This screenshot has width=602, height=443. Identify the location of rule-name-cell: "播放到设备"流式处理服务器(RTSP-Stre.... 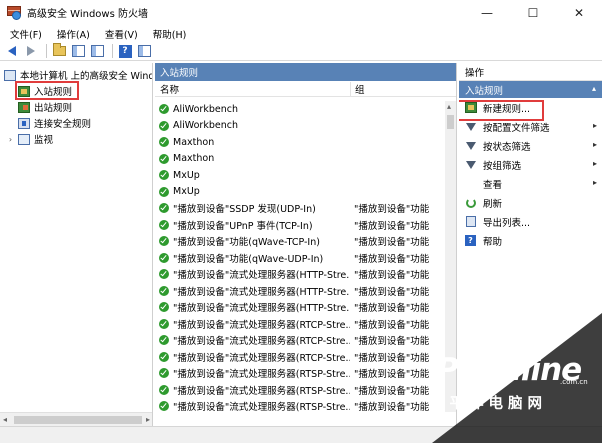
(252, 406).